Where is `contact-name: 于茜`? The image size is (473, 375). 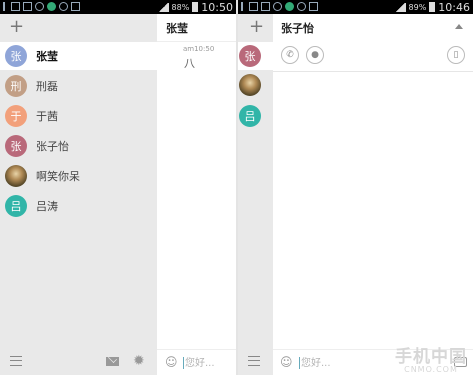 contact-name: 于茜 is located at coordinates (47, 116).